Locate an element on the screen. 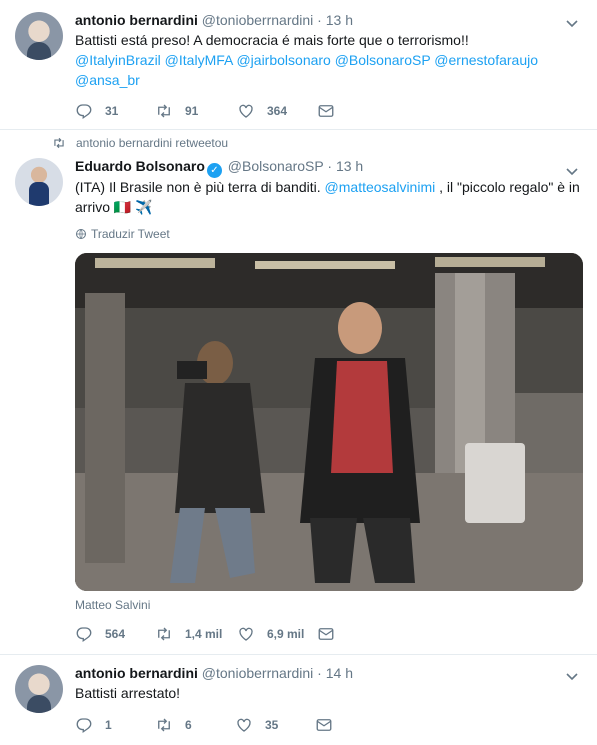 The height and width of the screenshot is (745, 597). like-button: 364 is located at coordinates (277, 111).